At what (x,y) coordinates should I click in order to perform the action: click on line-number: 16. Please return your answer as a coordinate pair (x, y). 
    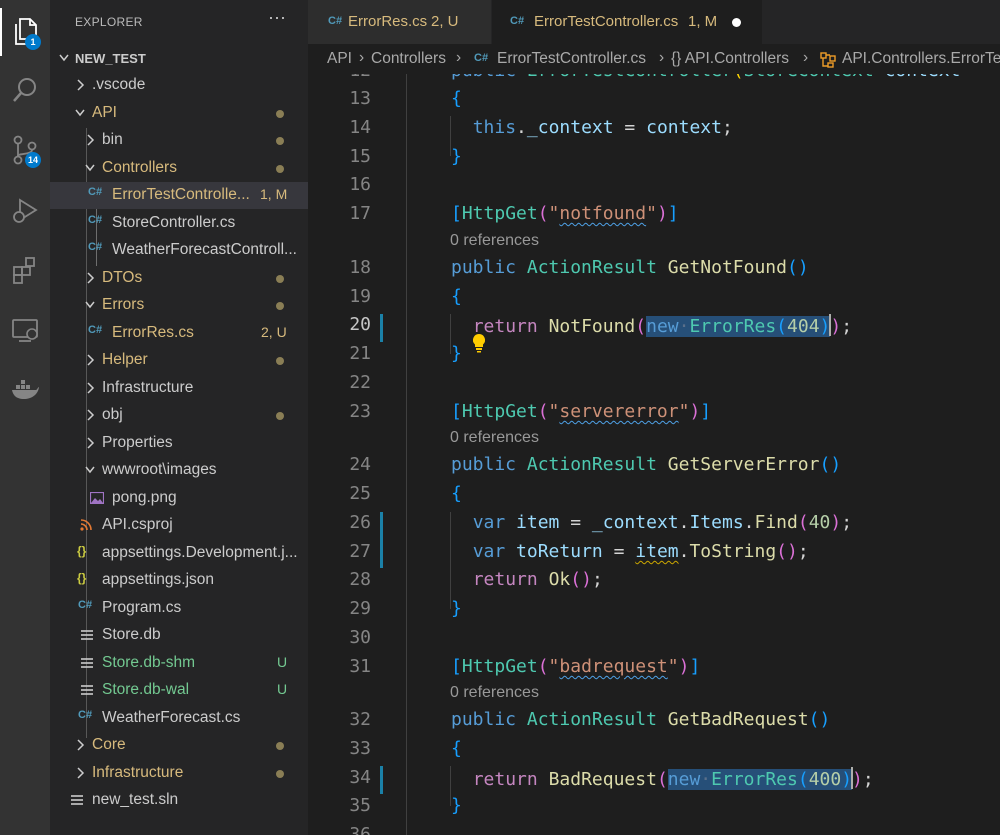
    Looking at the image, I should click on (360, 184).